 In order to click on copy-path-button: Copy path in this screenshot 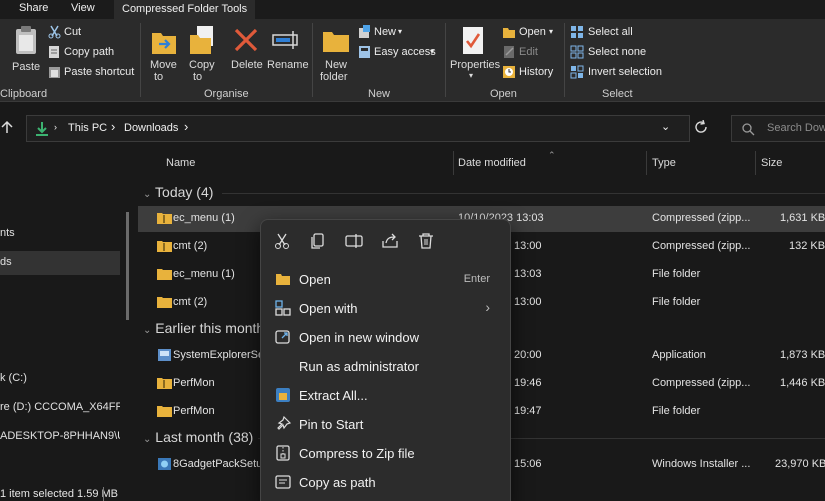, I will do `click(90, 53)`.